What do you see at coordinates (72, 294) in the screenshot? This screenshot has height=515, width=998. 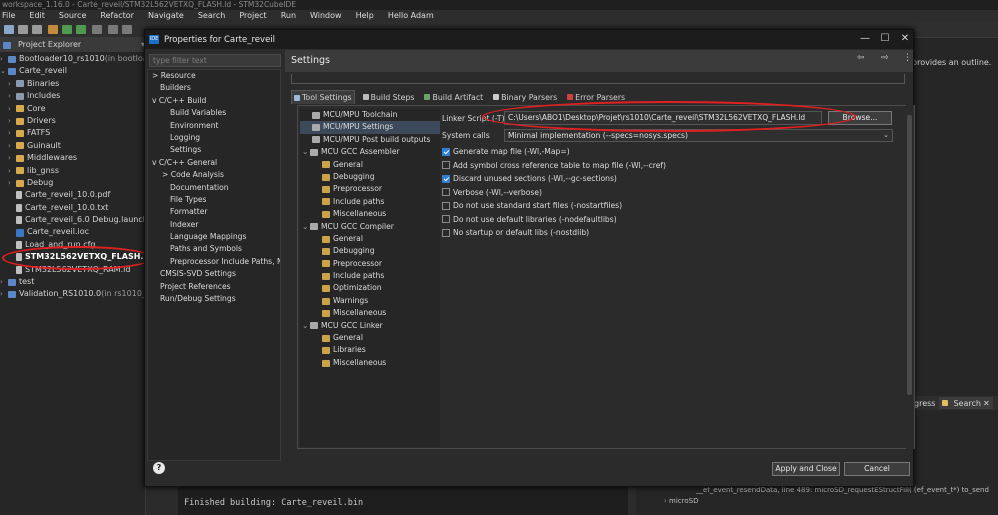 I see `tree-item-validation: ›Validation_RS1010.0 (in rs1010_val)` at bounding box center [72, 294].